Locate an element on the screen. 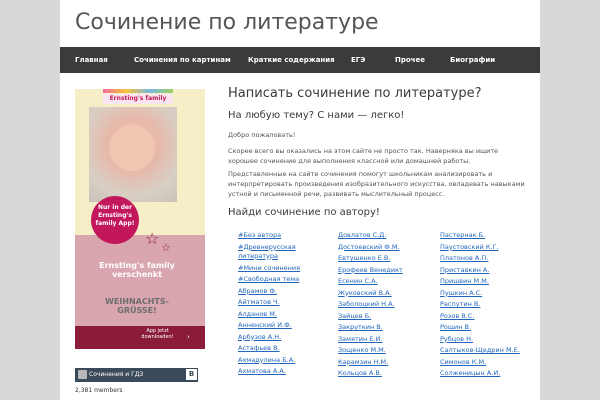 The image size is (600, 400). author-link: Салтыков-Щедрин М.Е. is located at coordinates (487, 351).